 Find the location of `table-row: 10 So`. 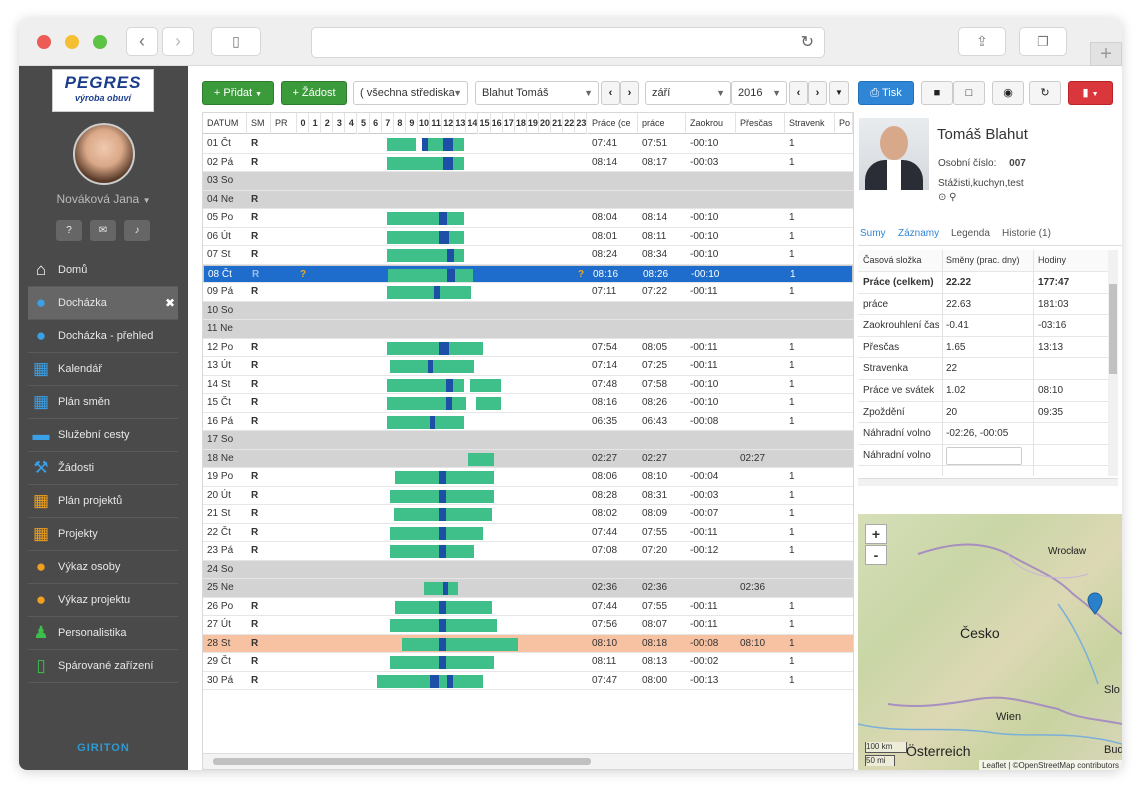

table-row: 10 So is located at coordinates (528, 310).